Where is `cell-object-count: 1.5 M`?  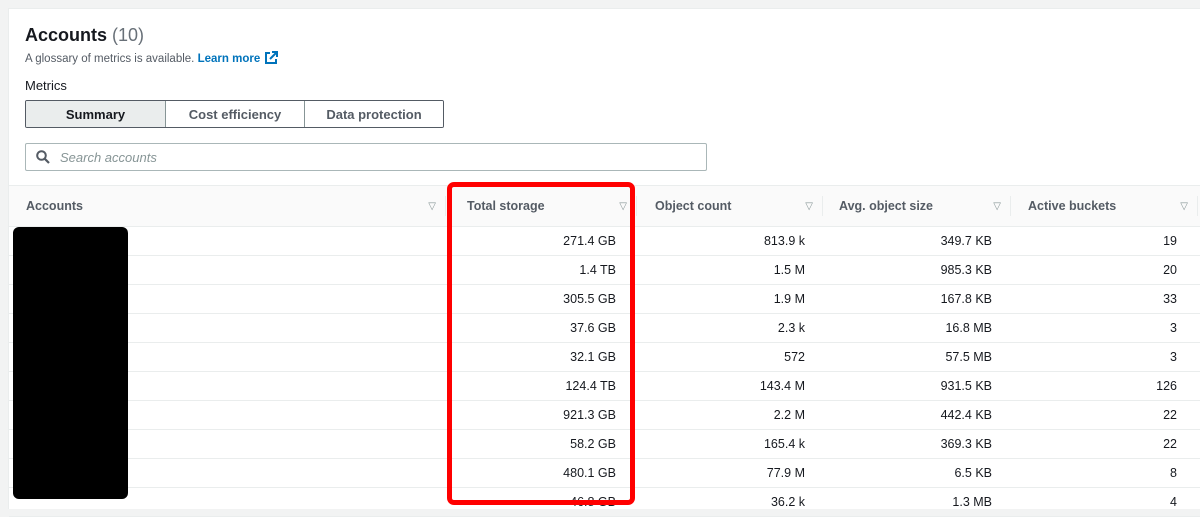
cell-object-count: 1.5 M is located at coordinates (789, 270).